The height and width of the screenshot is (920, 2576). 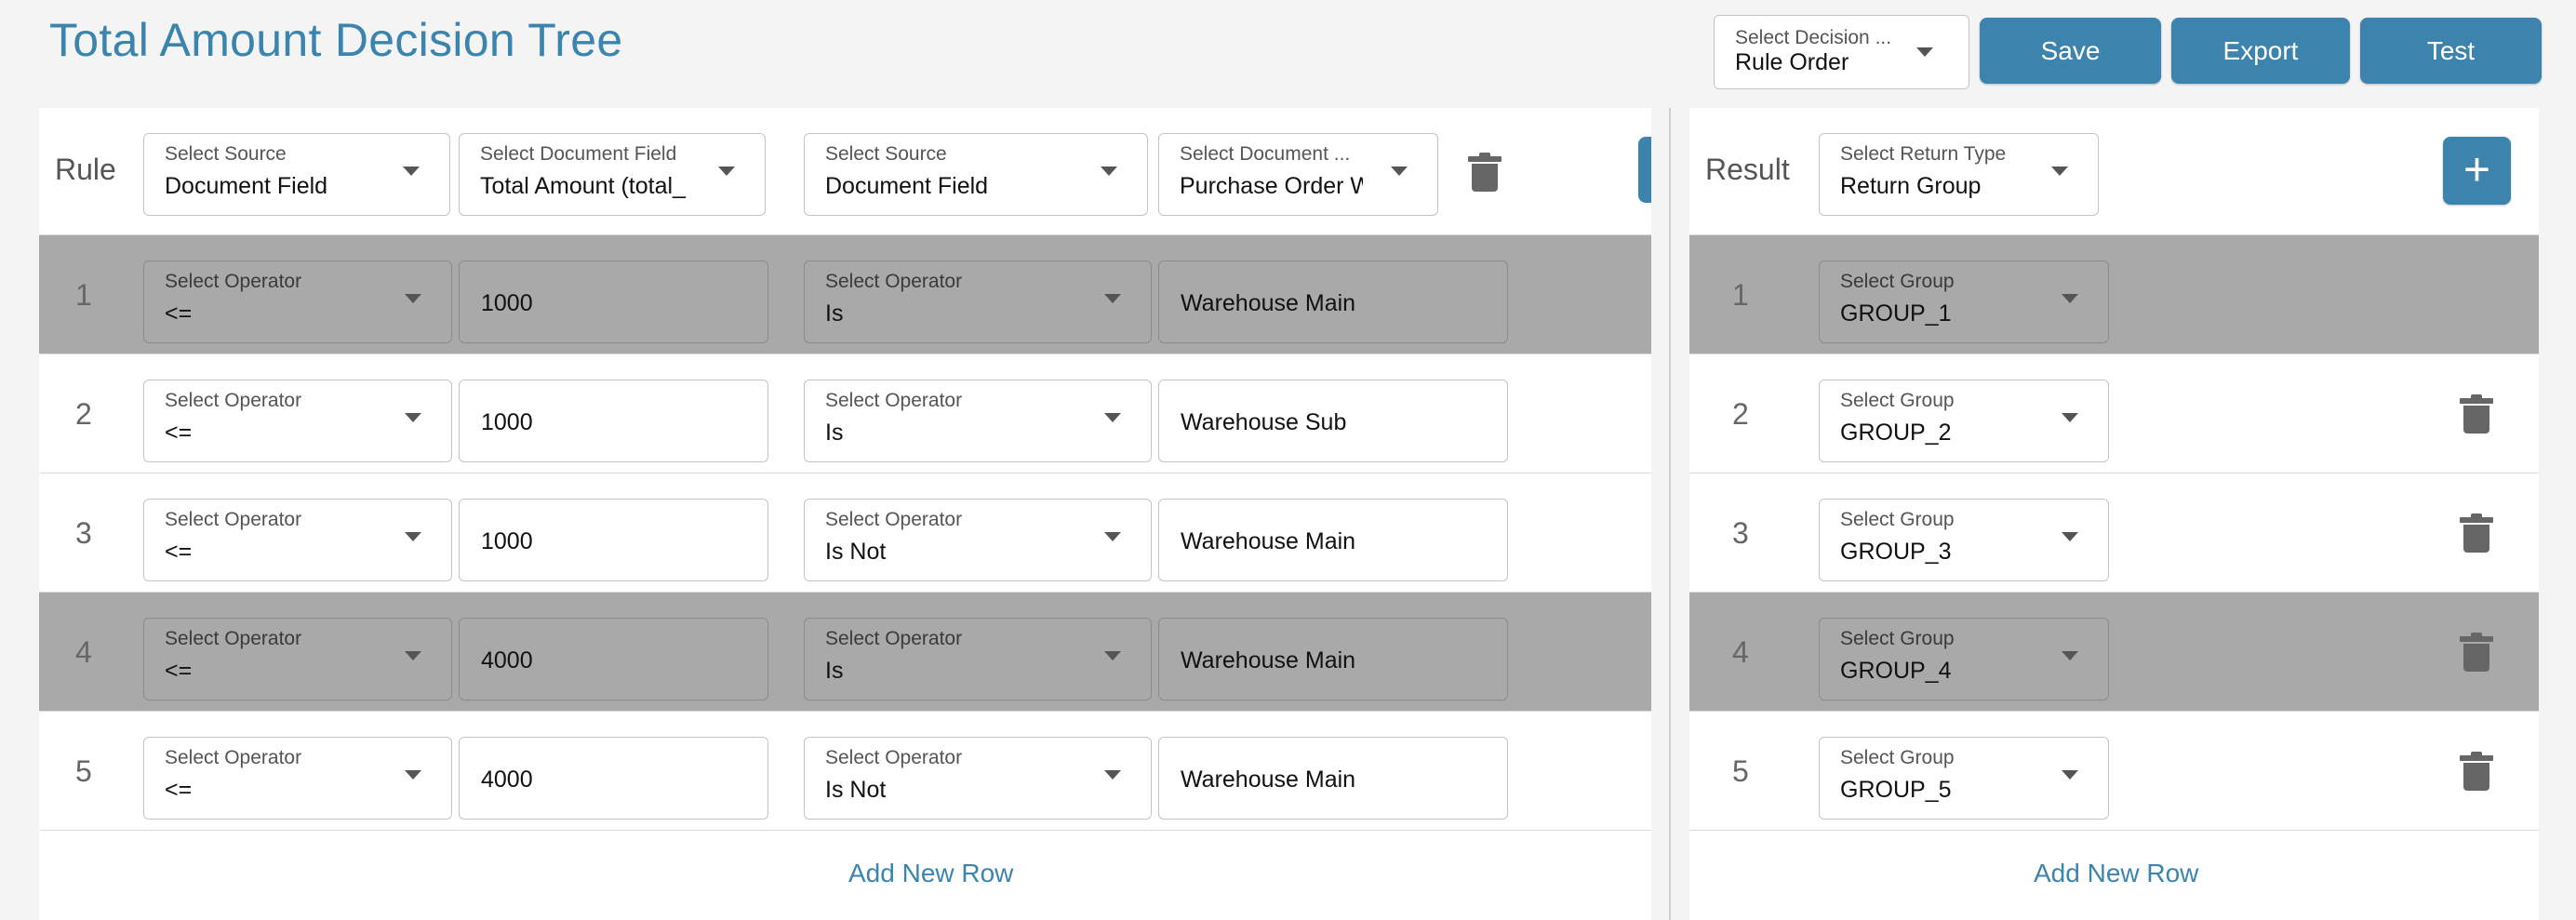 I want to click on condition-2-field-select: Select Document ... Purchase Order W, so click(x=1298, y=174).